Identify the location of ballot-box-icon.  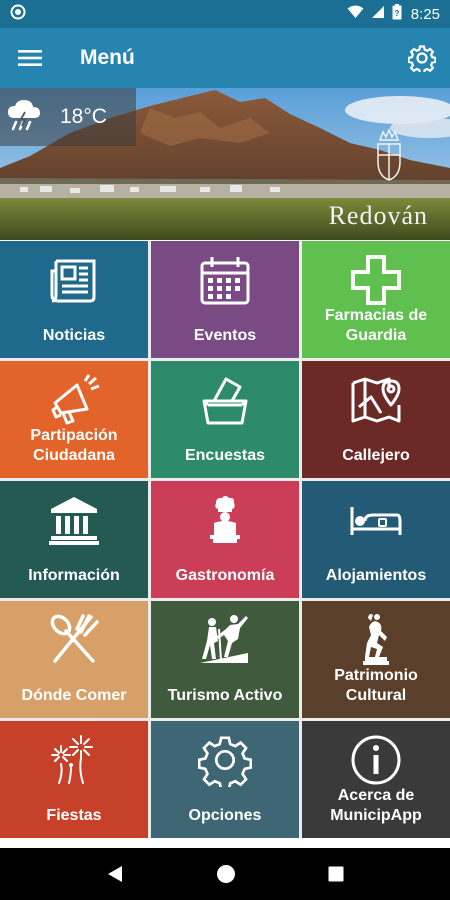
(225, 400).